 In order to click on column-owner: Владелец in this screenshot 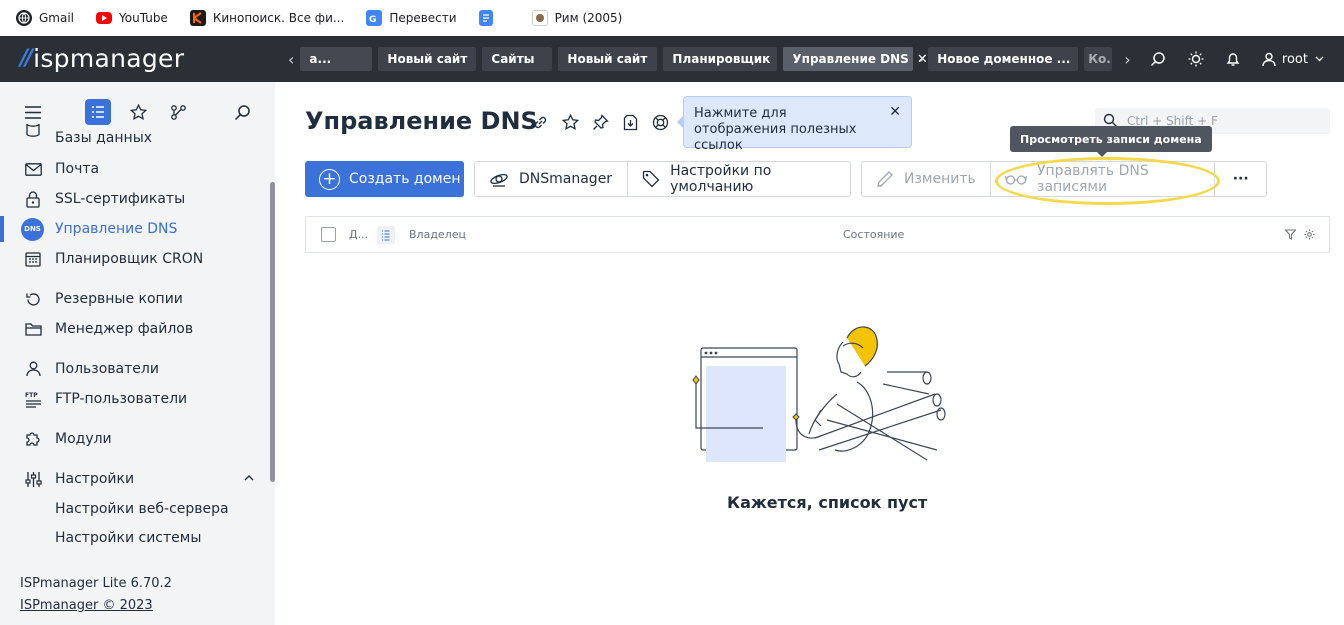, I will do `click(437, 234)`.